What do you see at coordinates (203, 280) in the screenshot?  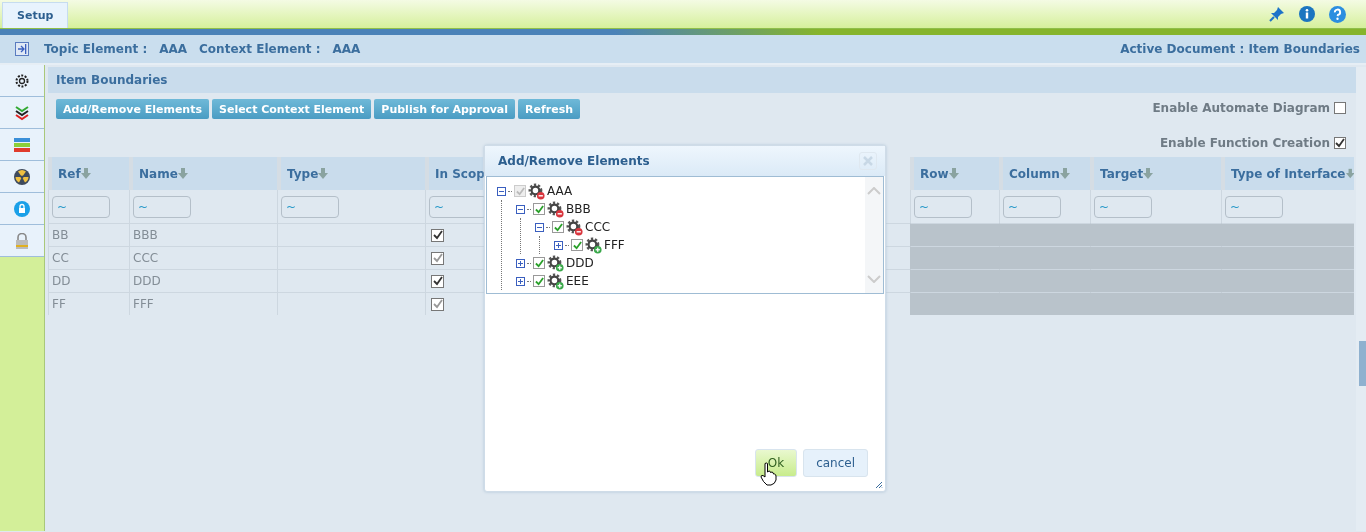 I see `table-cell: DDD` at bounding box center [203, 280].